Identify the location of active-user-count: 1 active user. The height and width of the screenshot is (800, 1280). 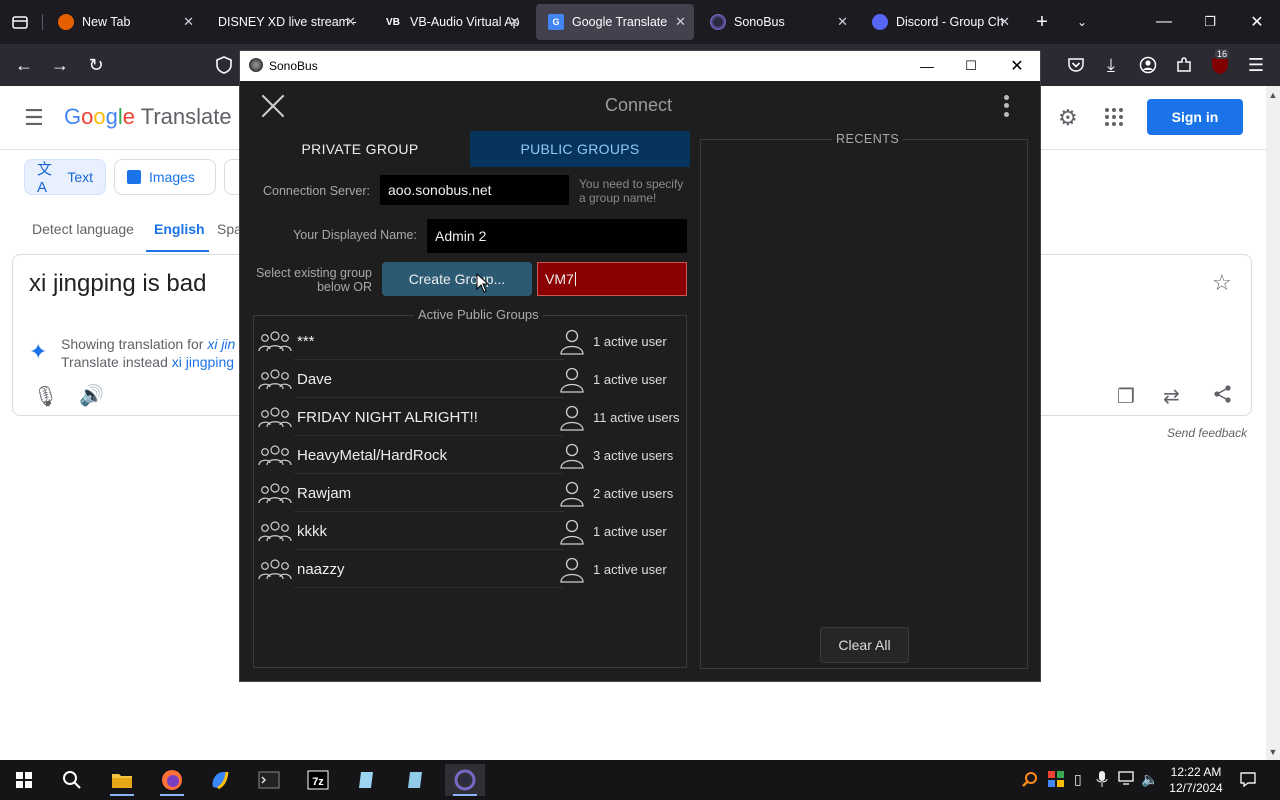
(630, 531).